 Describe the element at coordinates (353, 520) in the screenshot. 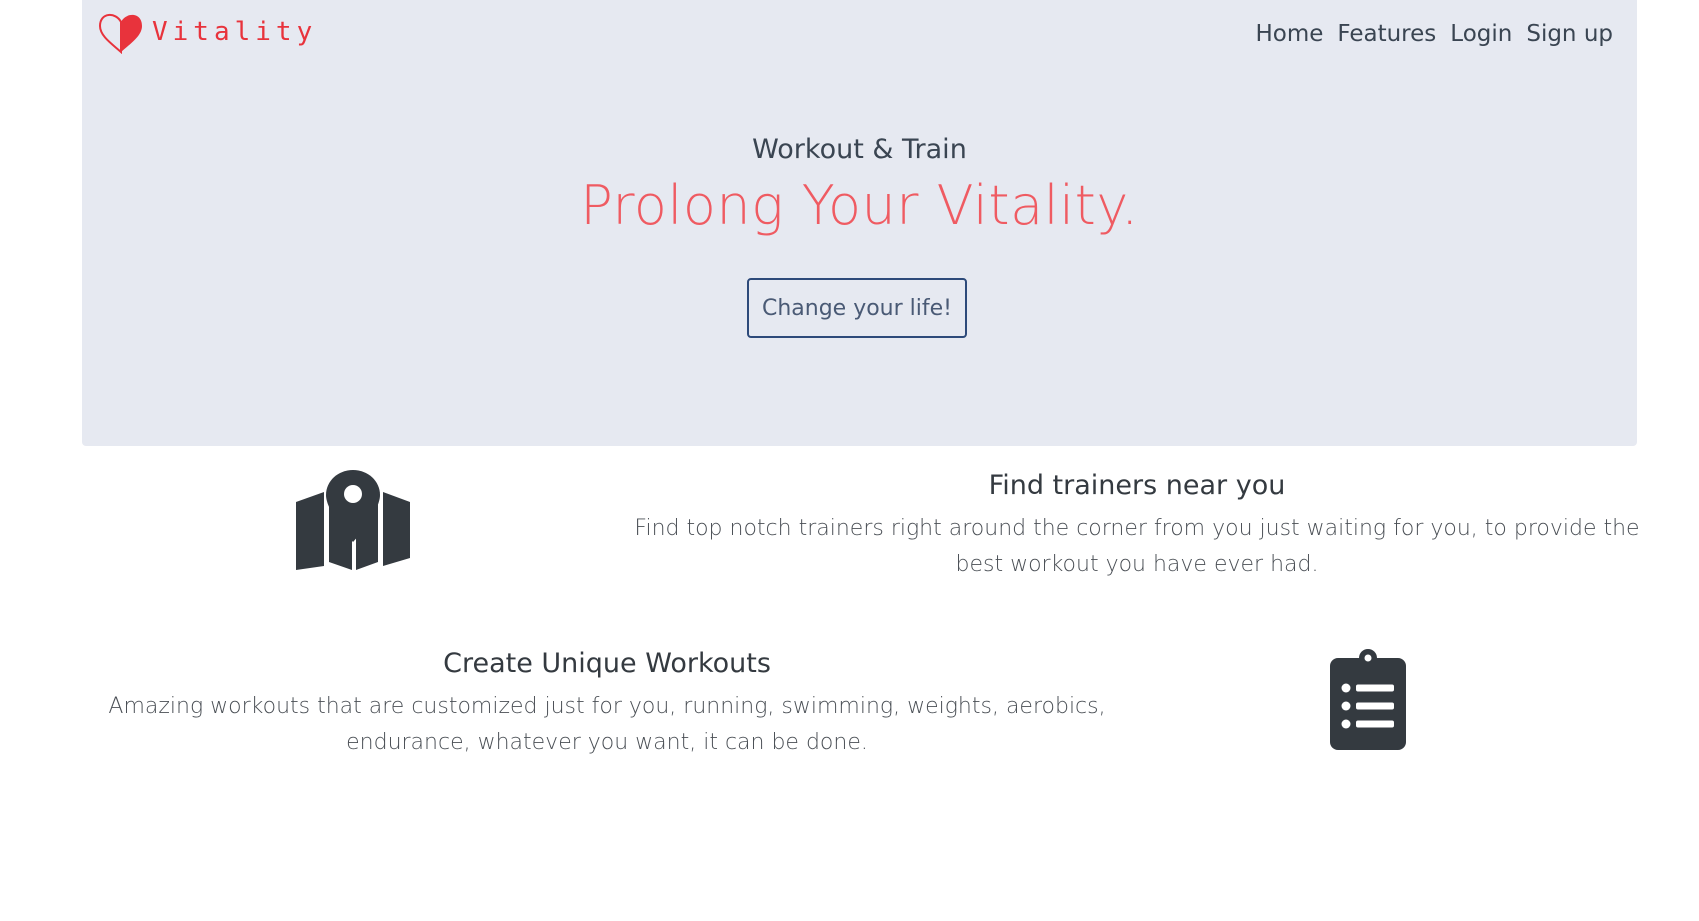

I see `map-marker-icon` at that location.